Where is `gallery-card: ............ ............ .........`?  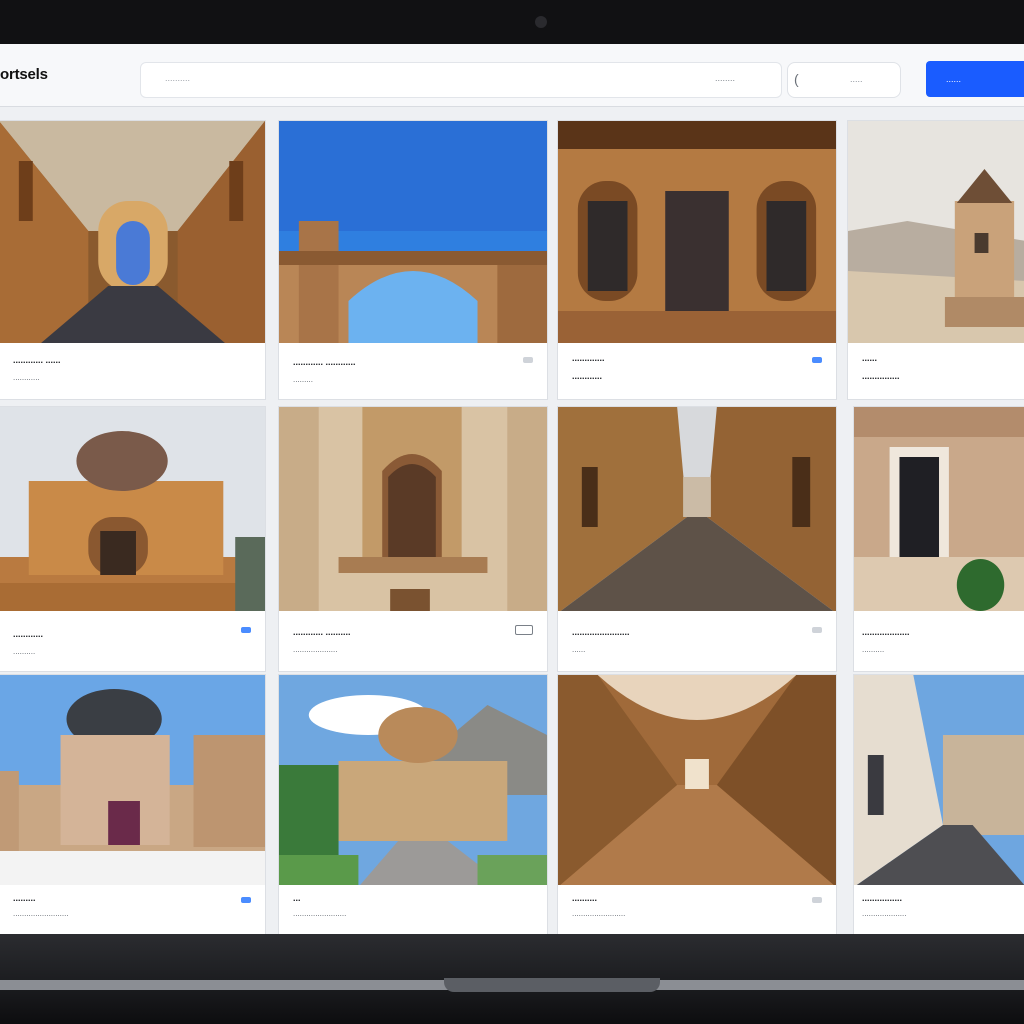
gallery-card: ............ ............ ......... is located at coordinates (413, 260).